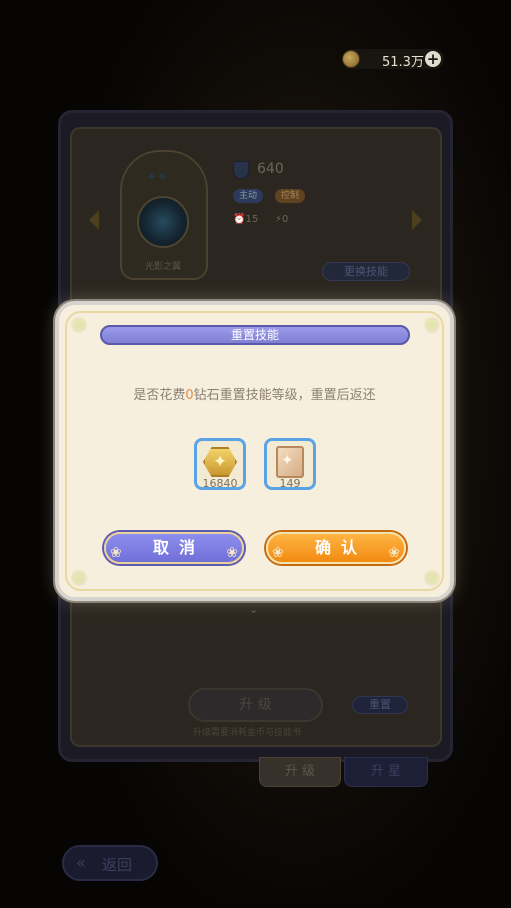  What do you see at coordinates (285, 219) in the screenshot?
I see `energy-value: 0` at bounding box center [285, 219].